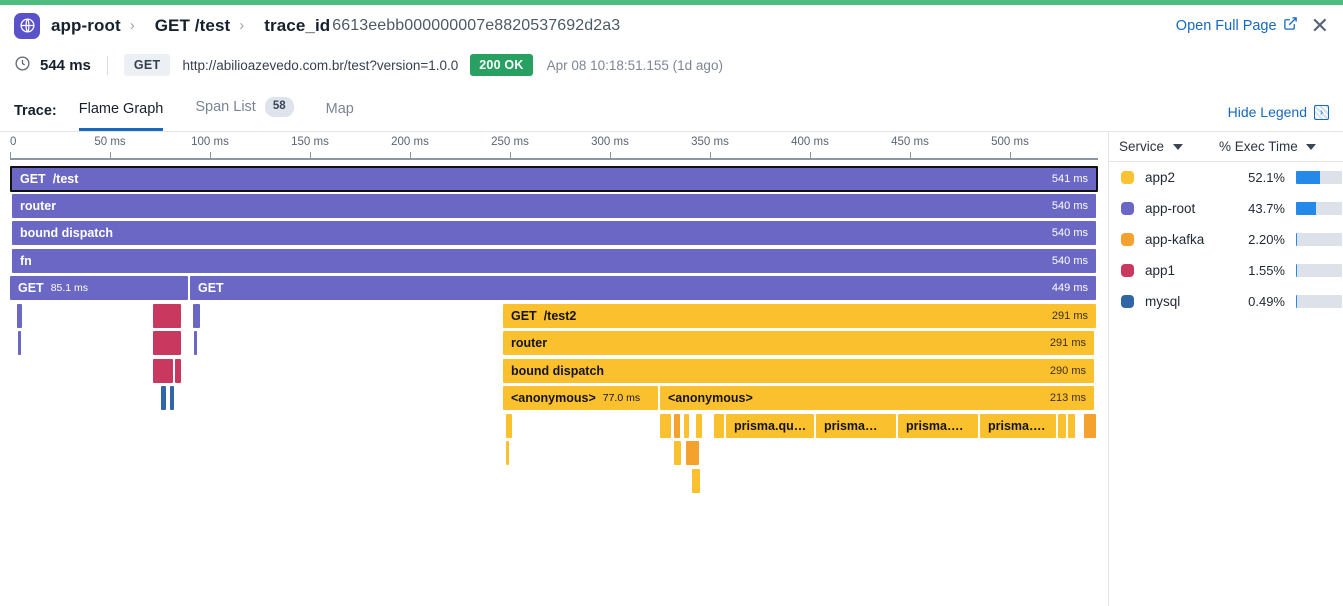  Describe the element at coordinates (501, 65) in the screenshot. I see `status-badge: 200 OK` at that location.